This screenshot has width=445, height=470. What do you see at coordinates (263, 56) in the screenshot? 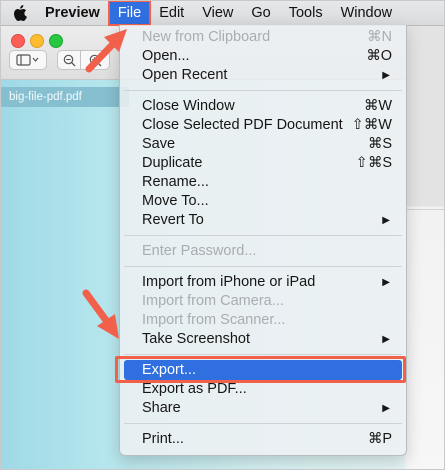
I see `menu-item-open: Open... ⌘O` at bounding box center [263, 56].